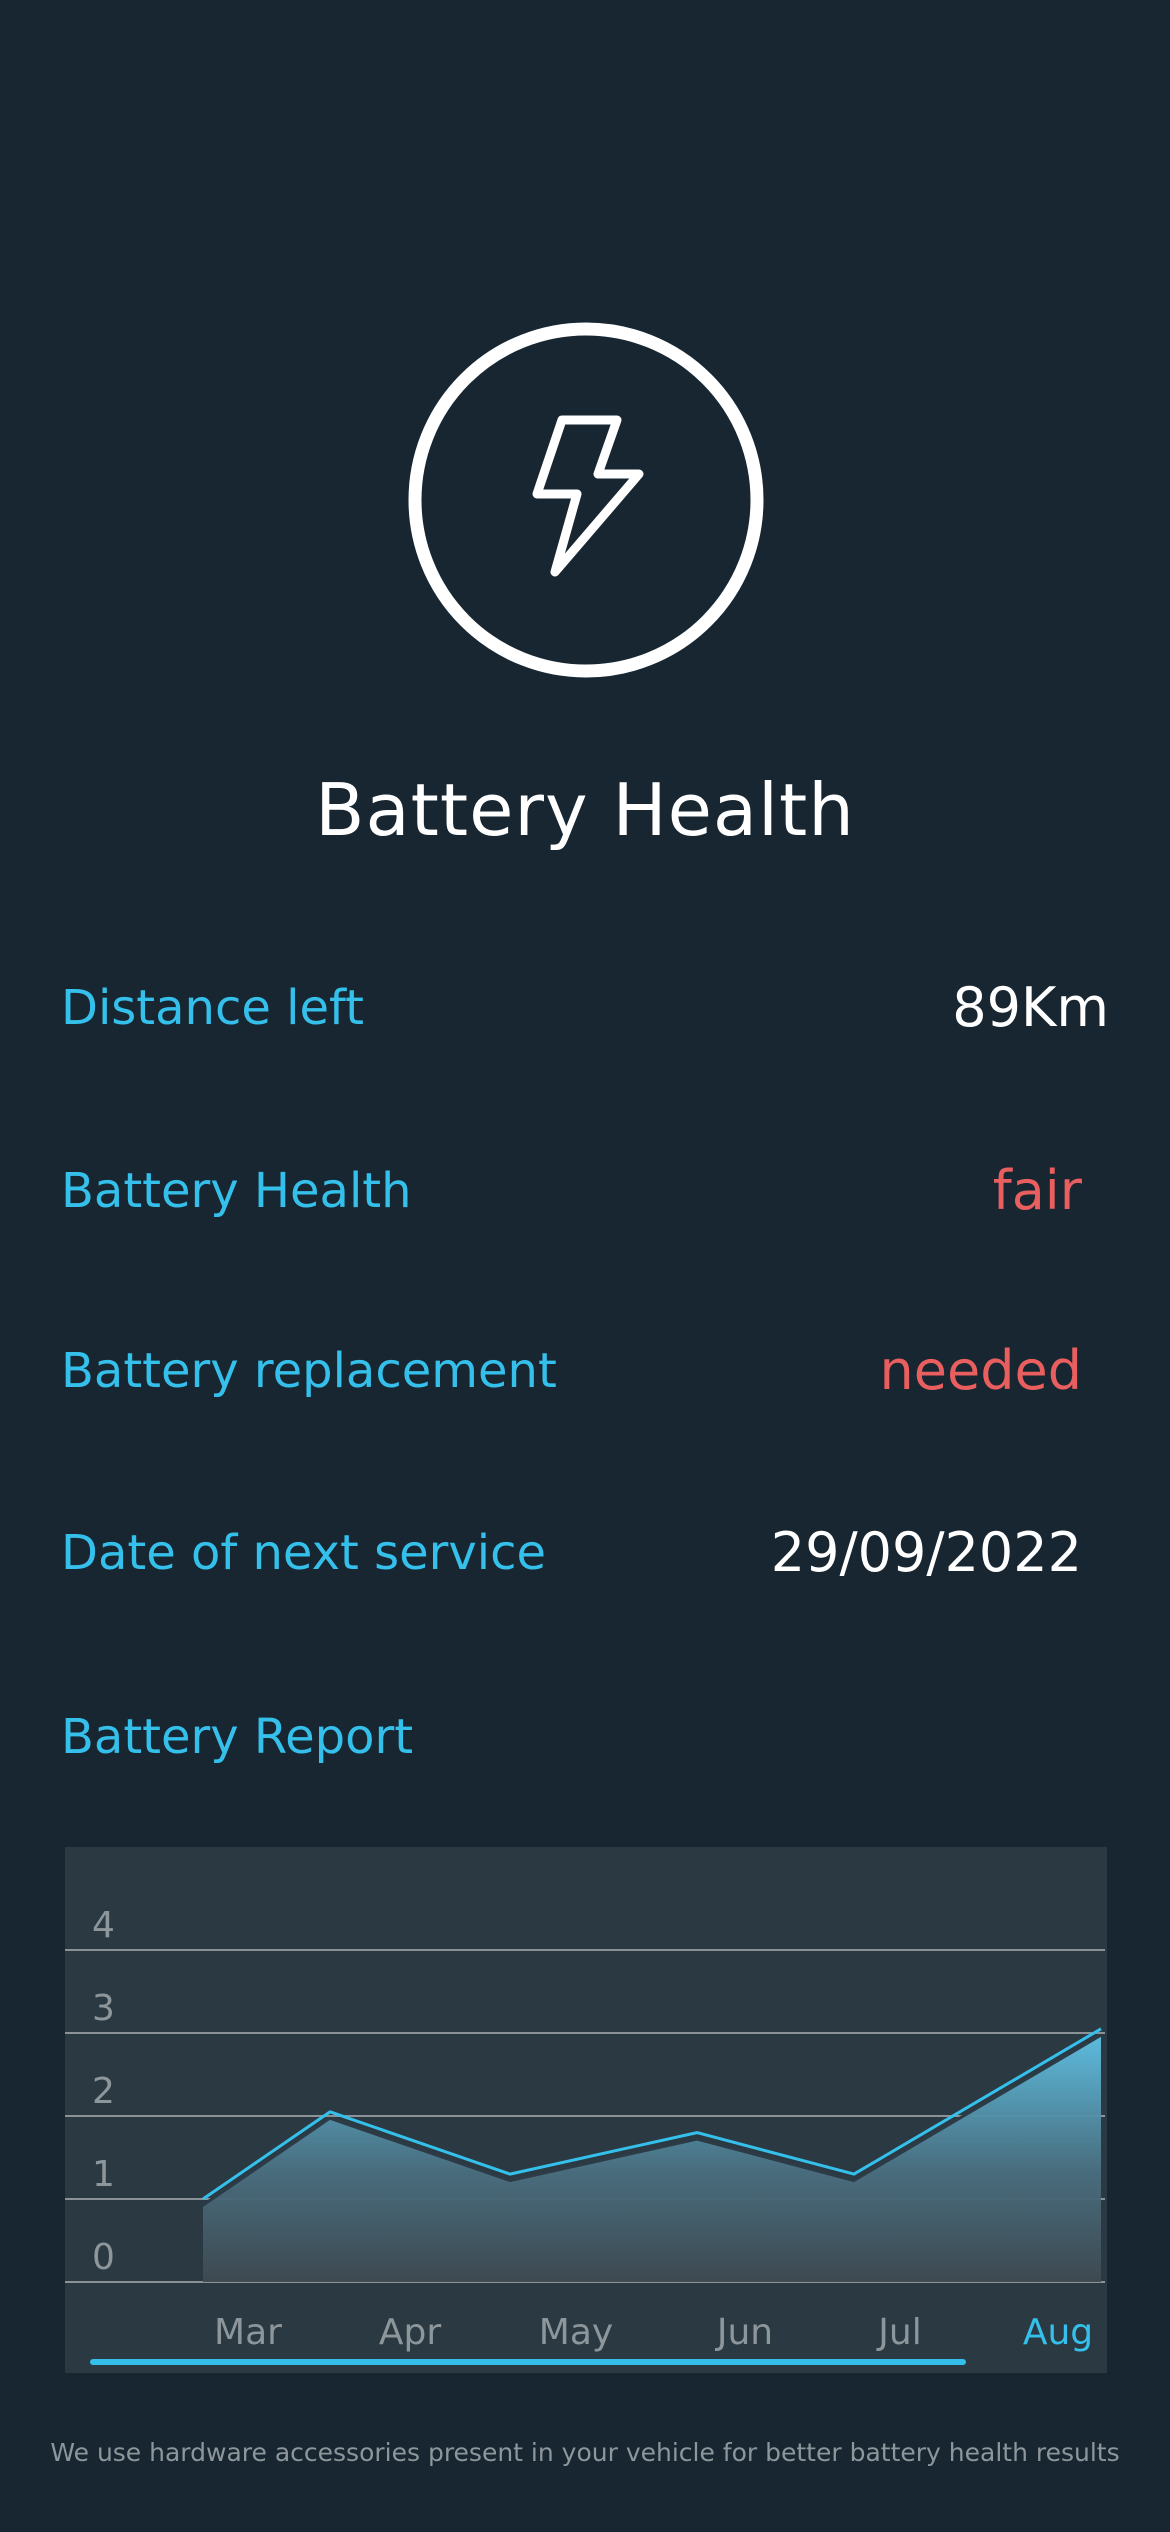 Image resolution: width=1170 pixels, height=2532 pixels. What do you see at coordinates (212, 1008) in the screenshot?
I see `distance-left-label: Distance left` at bounding box center [212, 1008].